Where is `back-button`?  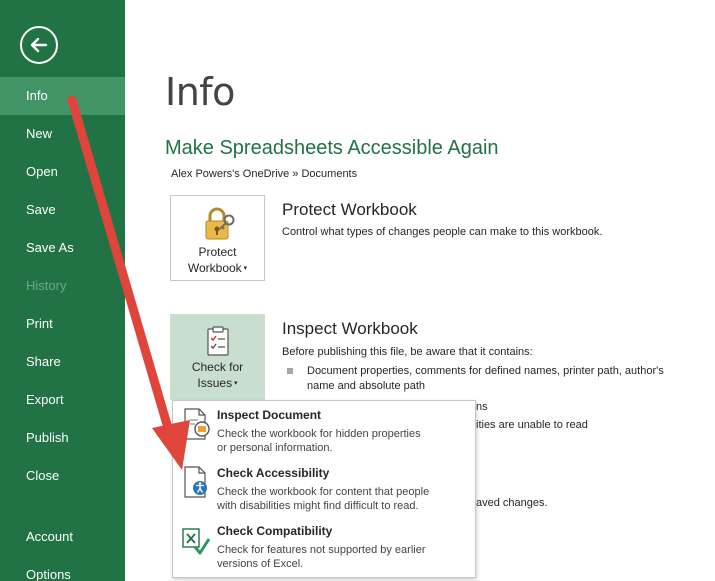 back-button is located at coordinates (39, 45).